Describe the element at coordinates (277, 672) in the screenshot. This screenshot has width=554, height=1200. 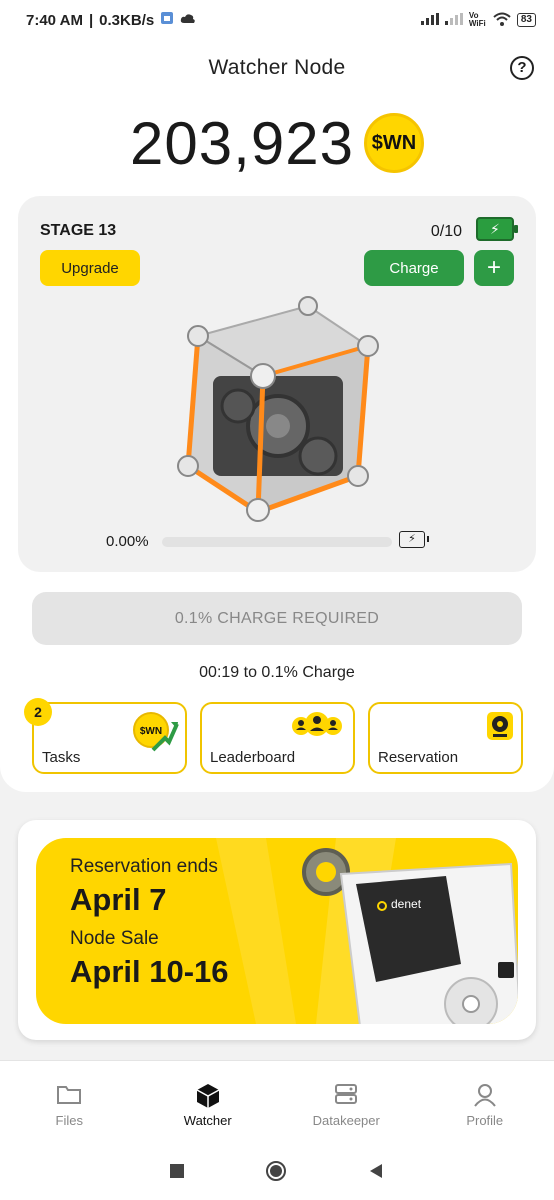
I see `charge-timer: 00:19 to 0.1% Charge` at that location.